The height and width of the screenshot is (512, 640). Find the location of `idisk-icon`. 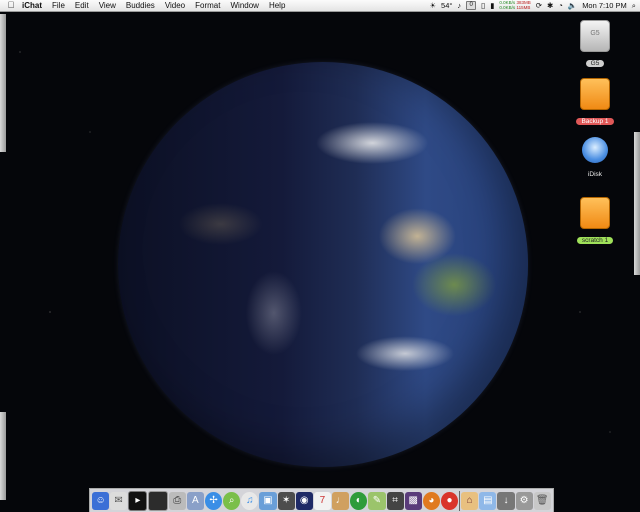

idisk-icon is located at coordinates (595, 150).